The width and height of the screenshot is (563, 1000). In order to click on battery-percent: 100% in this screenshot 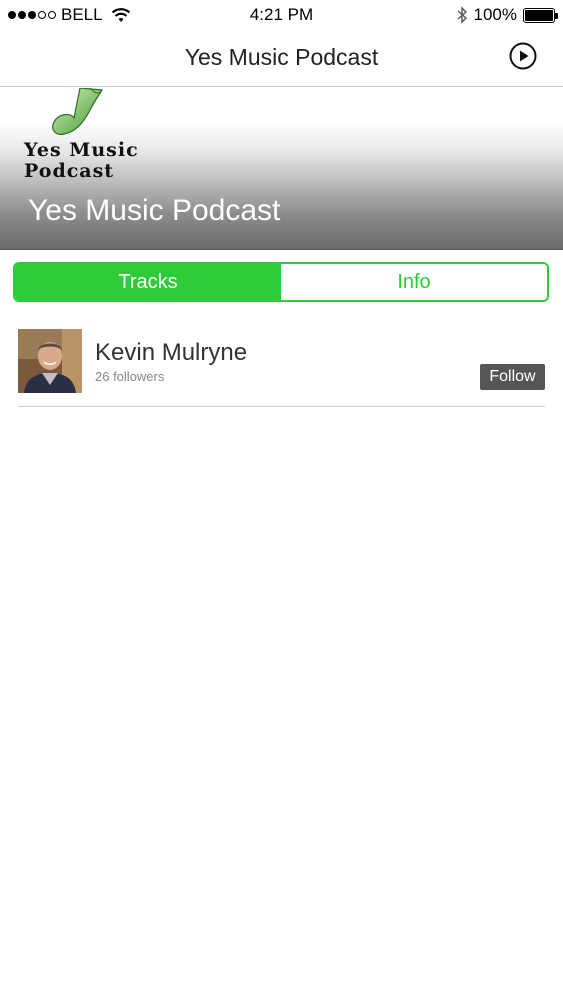, I will do `click(495, 14)`.